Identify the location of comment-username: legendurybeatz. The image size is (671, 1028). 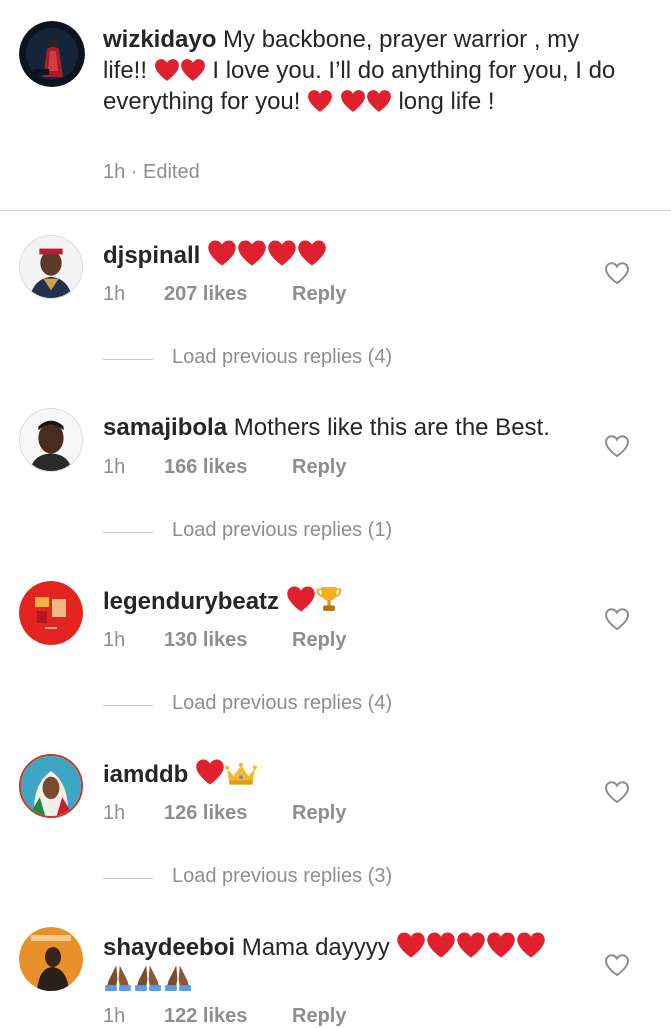
(191, 601).